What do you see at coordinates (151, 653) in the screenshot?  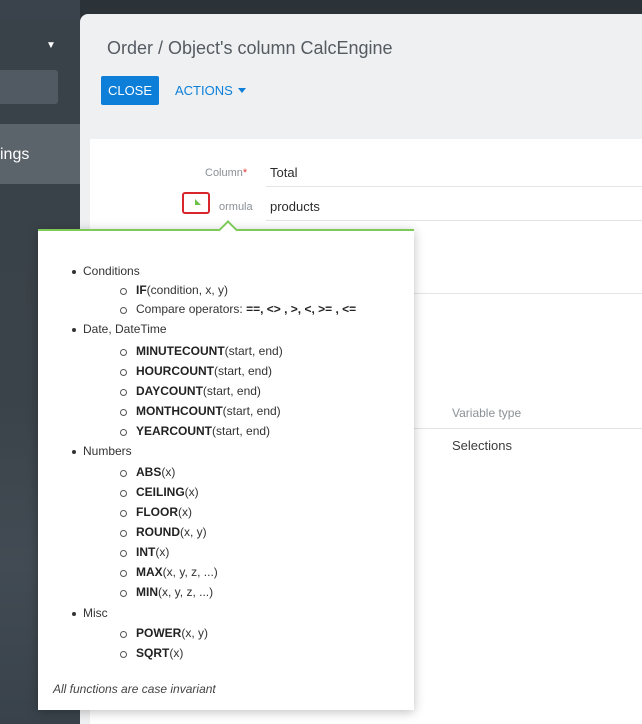 I see `function-sqrt: SQRT(x)` at bounding box center [151, 653].